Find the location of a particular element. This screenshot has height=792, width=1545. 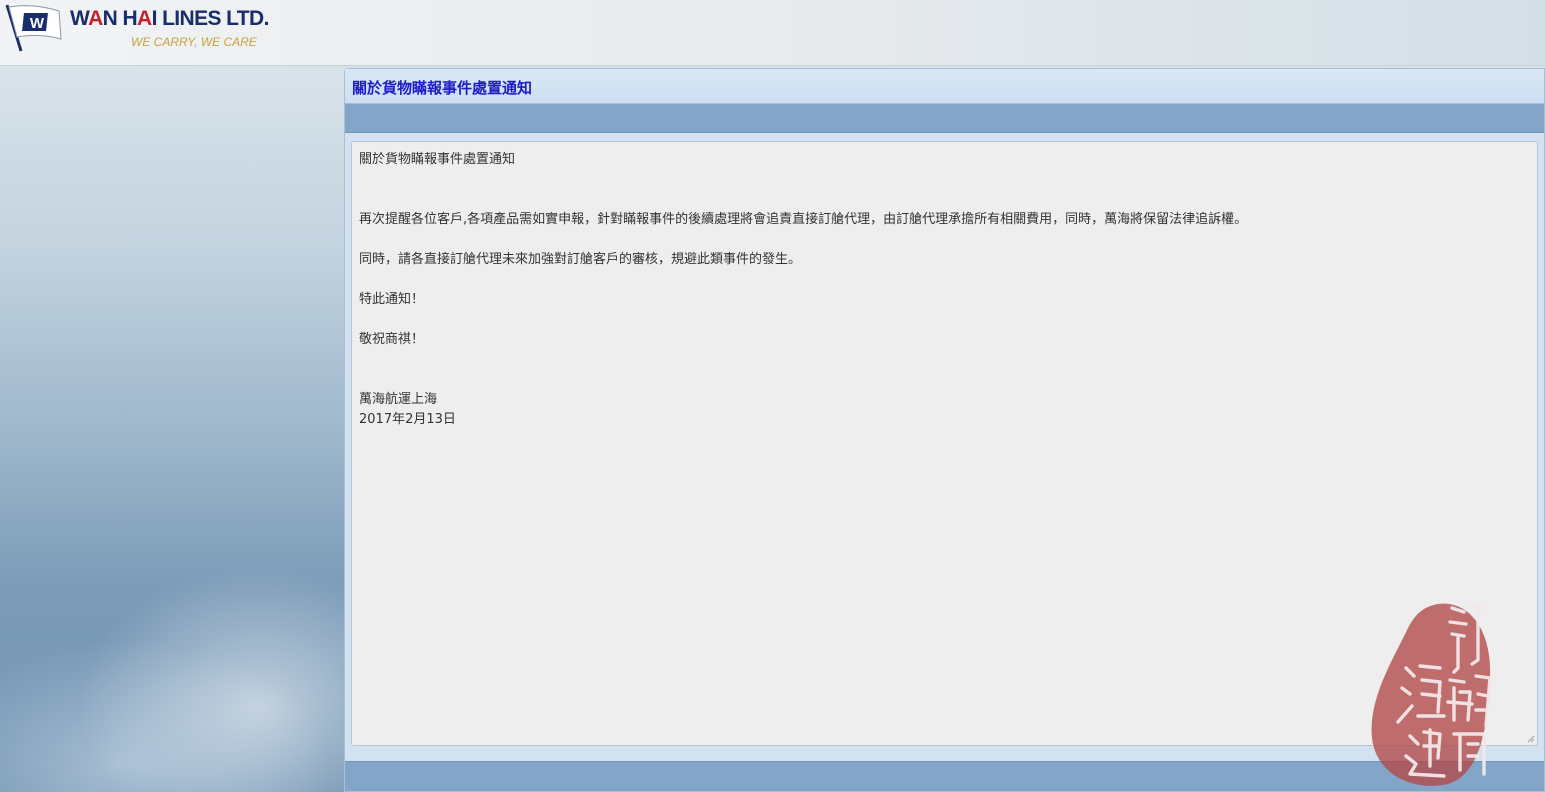

panel-title-bar: 關於貨物瞞報事件處置通知 is located at coordinates (944, 86).